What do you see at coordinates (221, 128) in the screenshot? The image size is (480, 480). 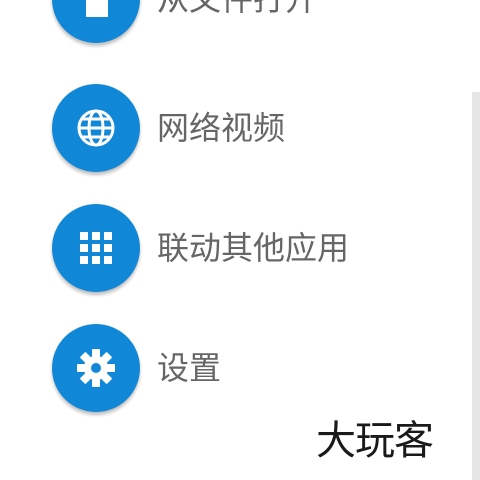 I see `menu-item-label: 网络视频` at bounding box center [221, 128].